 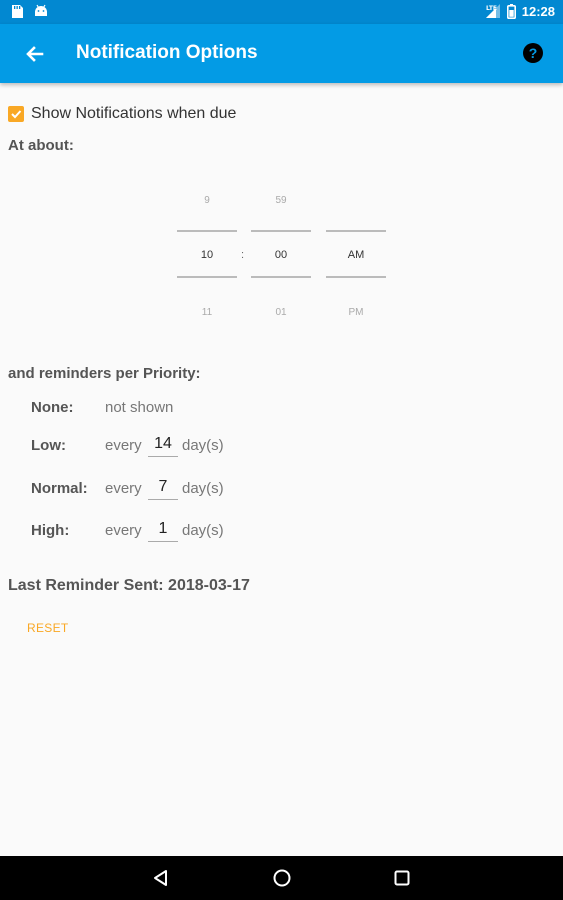 What do you see at coordinates (356, 277) in the screenshot?
I see `ampm-divider-bottom` at bounding box center [356, 277].